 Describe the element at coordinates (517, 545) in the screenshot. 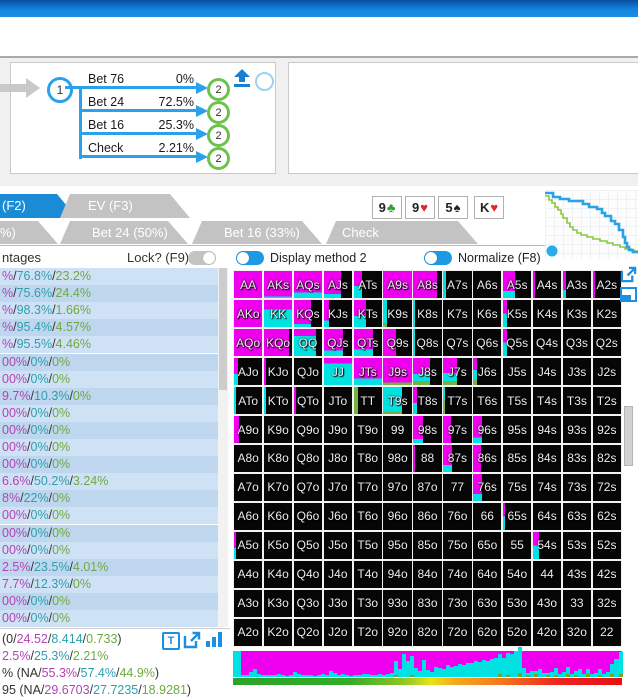

I see `hand-cell-55: 55` at that location.